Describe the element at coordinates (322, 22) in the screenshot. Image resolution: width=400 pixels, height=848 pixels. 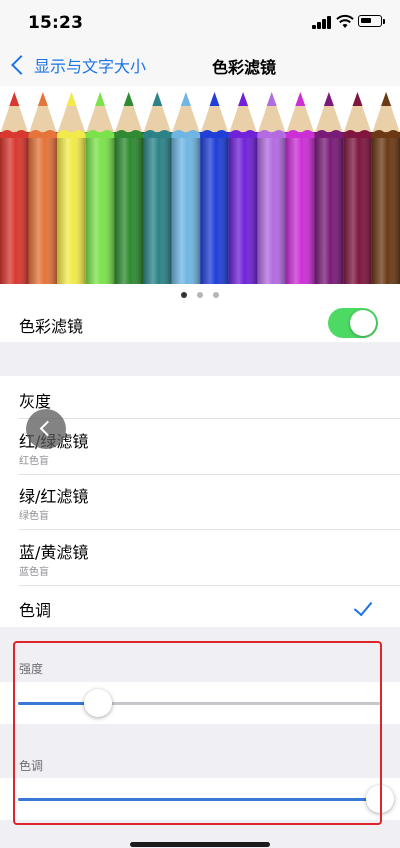
I see `cellular-signal-icon` at that location.